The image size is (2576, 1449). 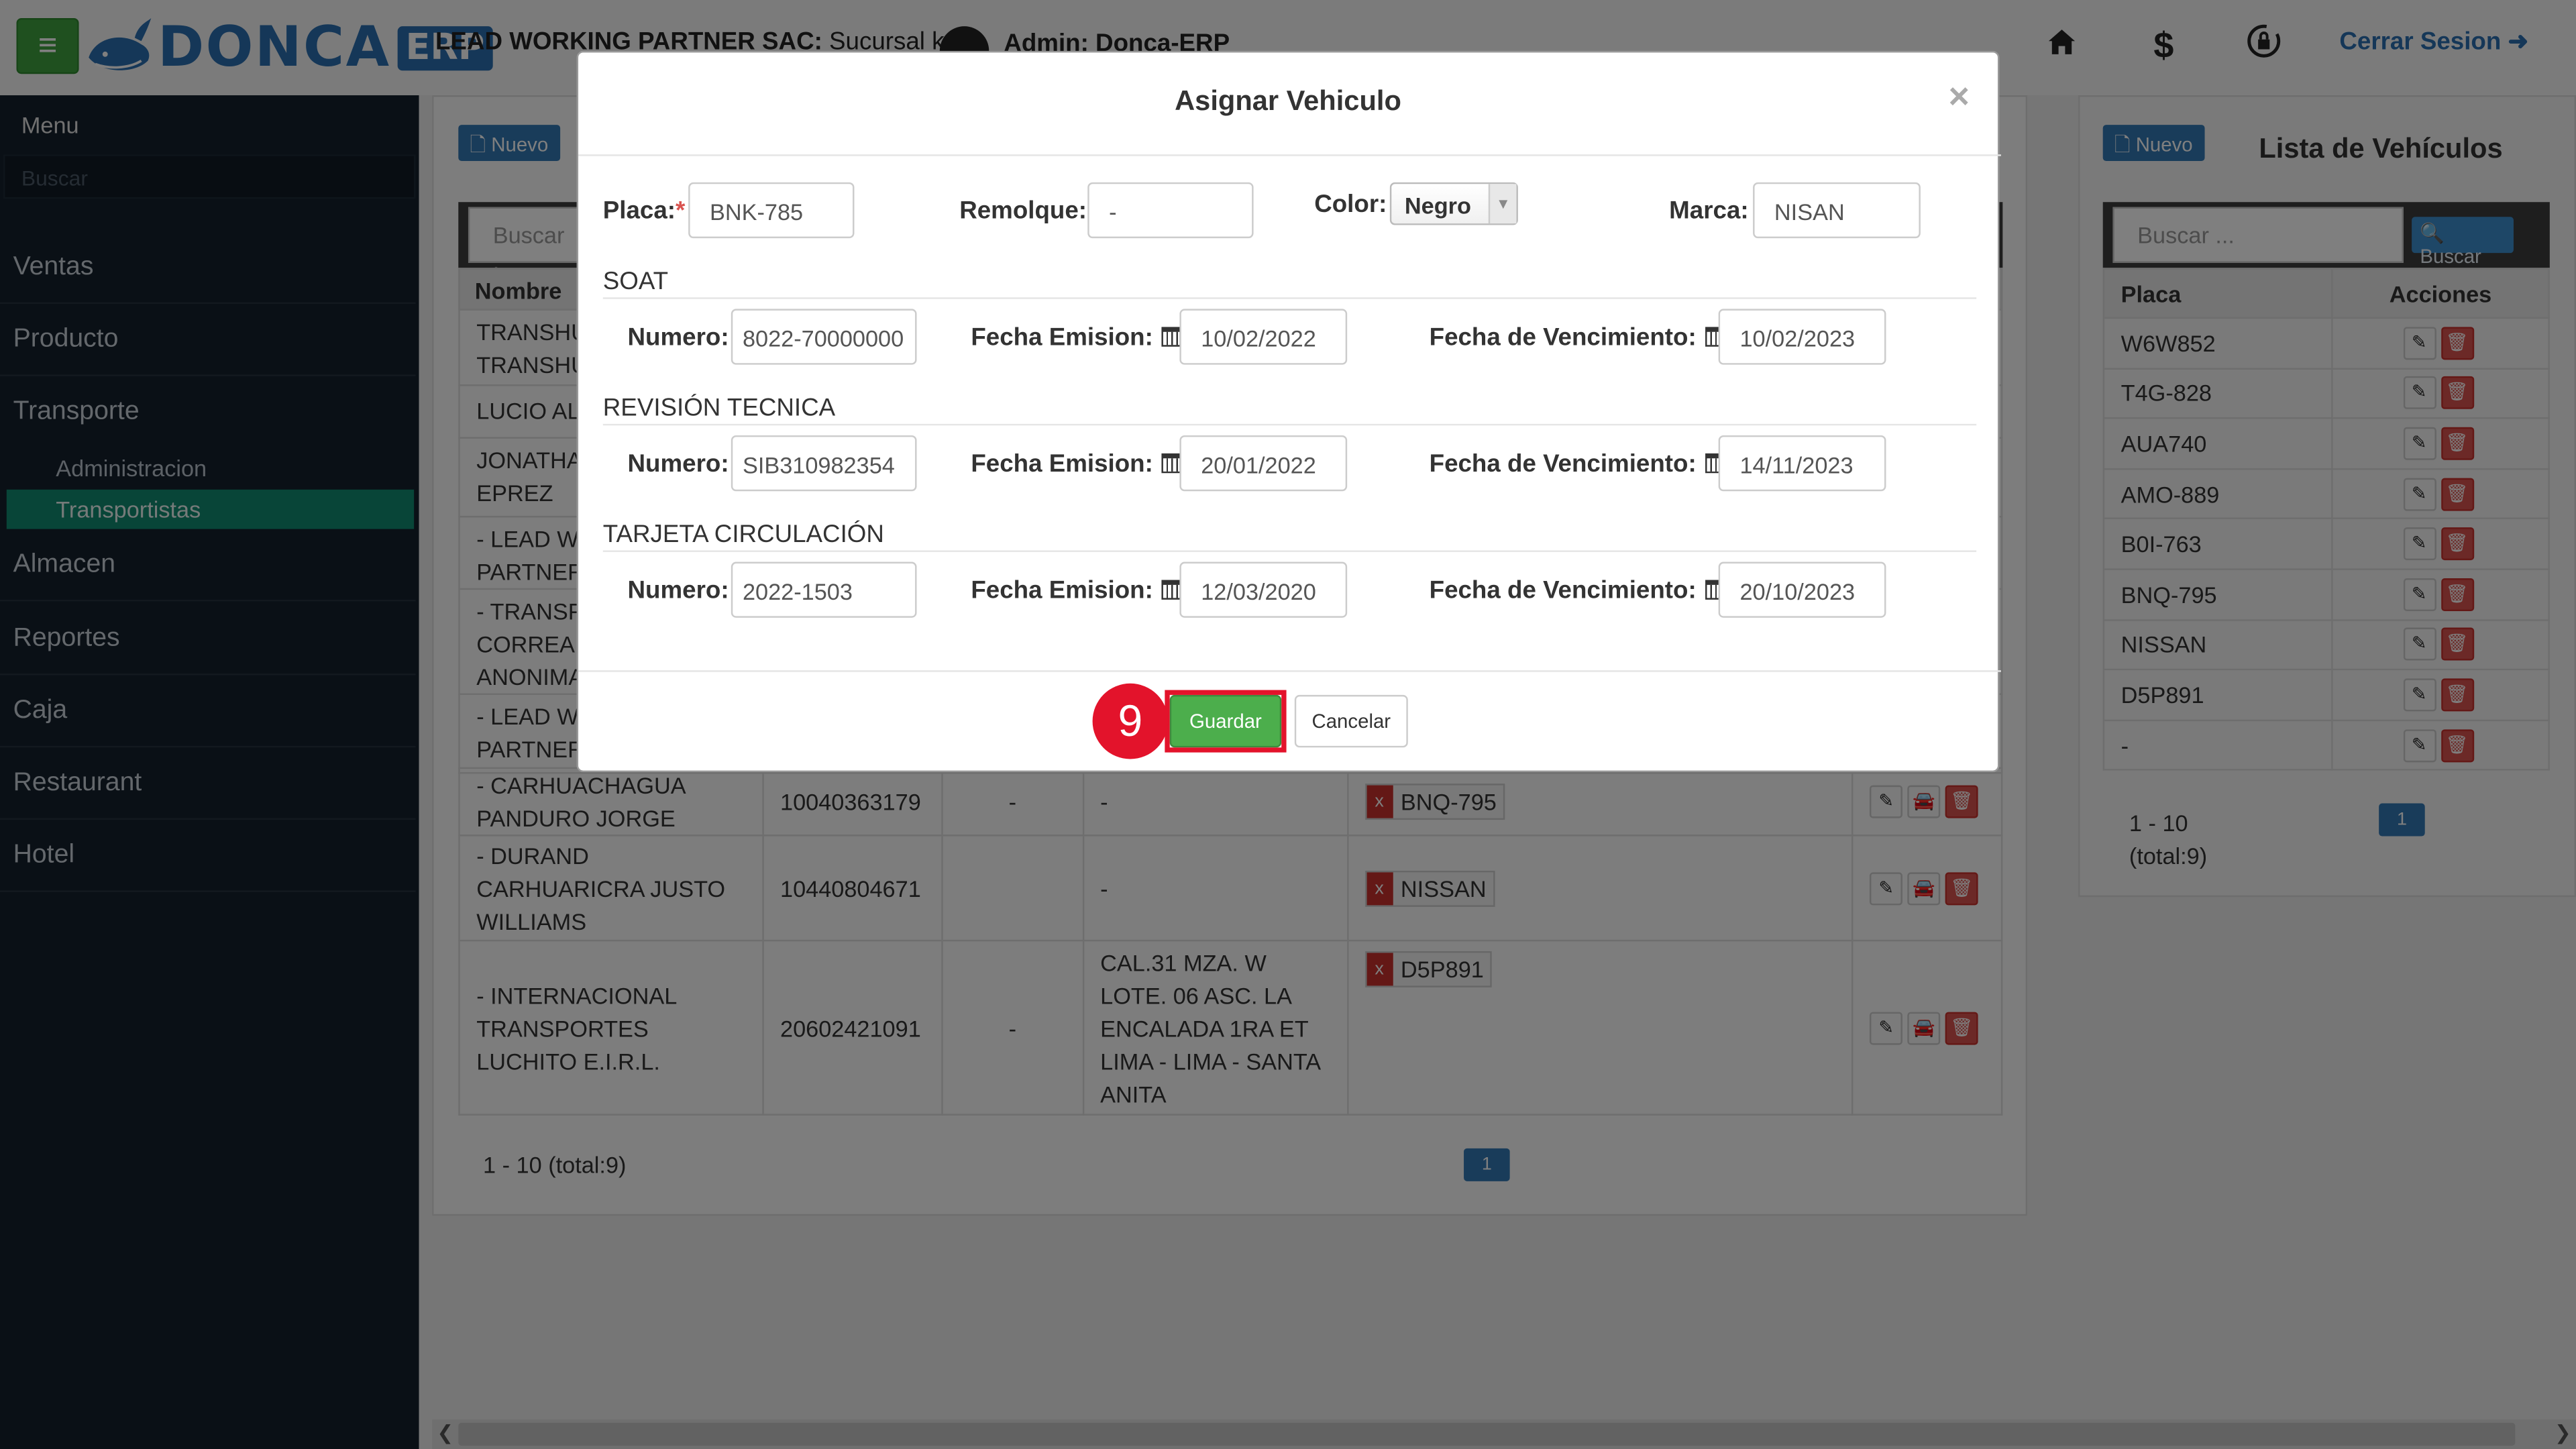 I want to click on color-select: Negro ▼, so click(x=1453, y=203).